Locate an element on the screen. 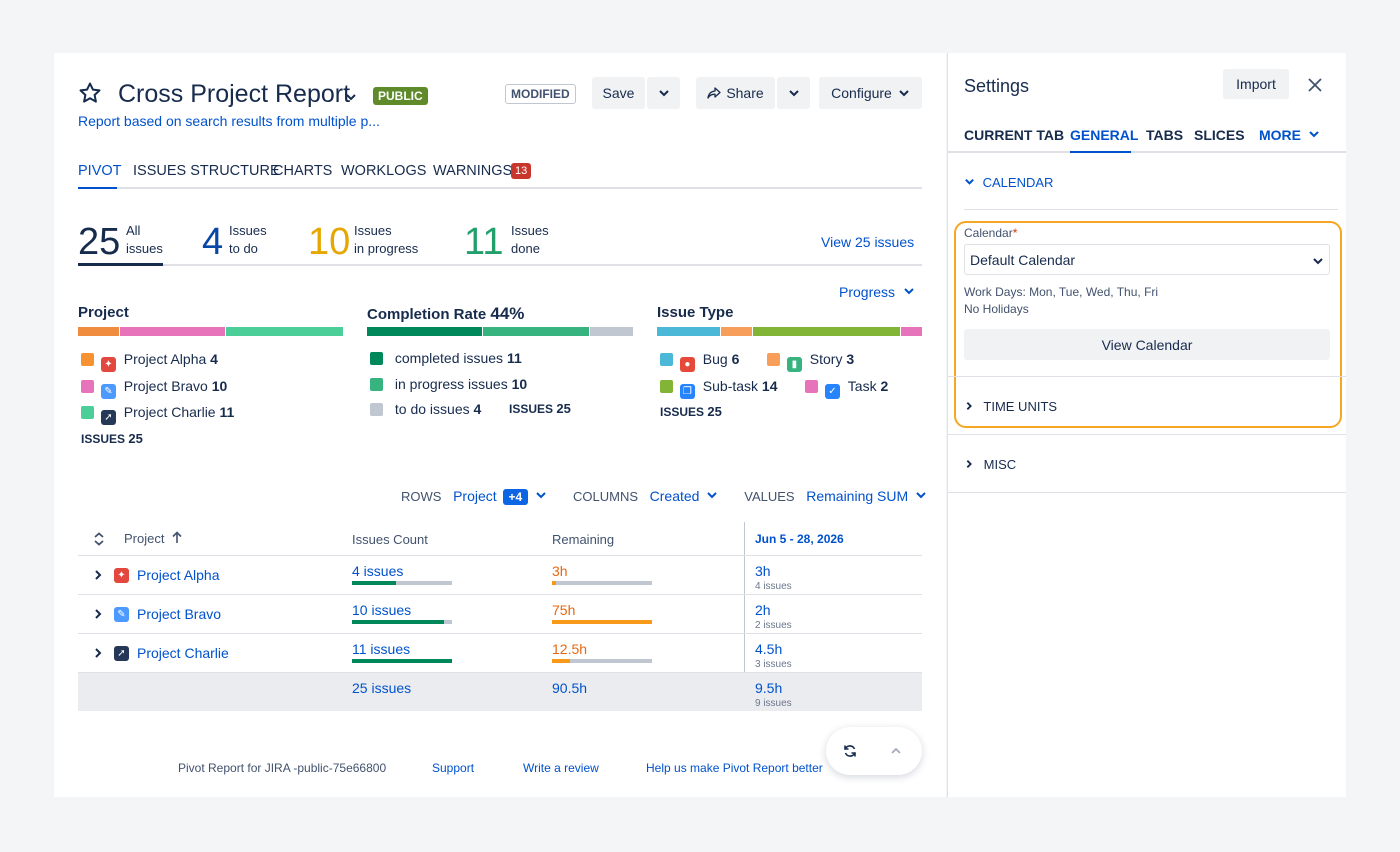 The height and width of the screenshot is (852, 1400). chevron-right-icon is located at coordinates (969, 464).